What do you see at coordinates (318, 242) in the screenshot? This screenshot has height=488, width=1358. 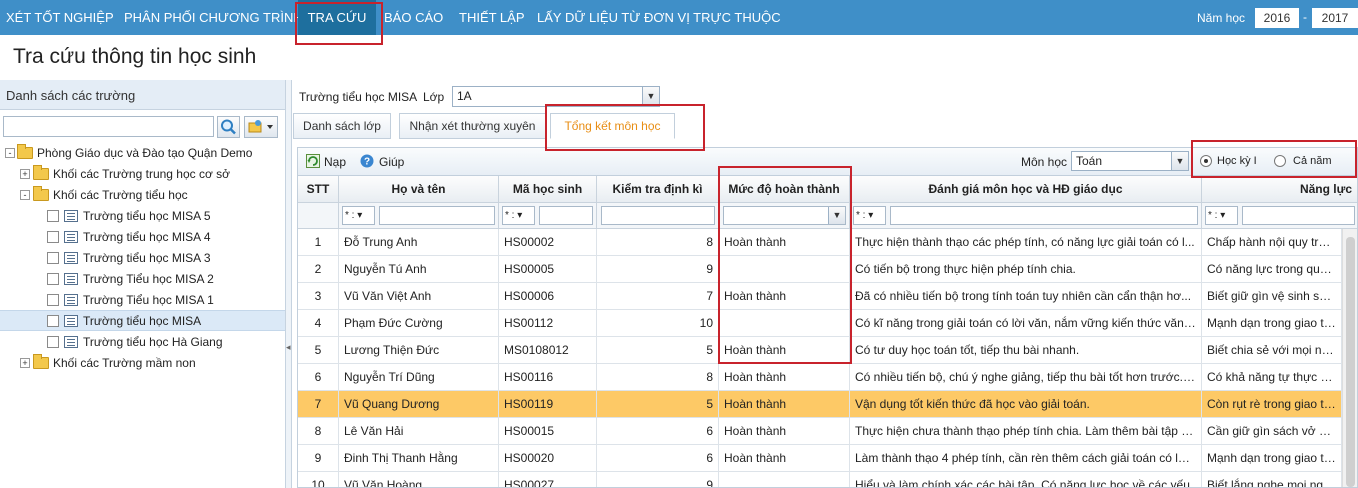 I see `cell-stt: 1` at bounding box center [318, 242].